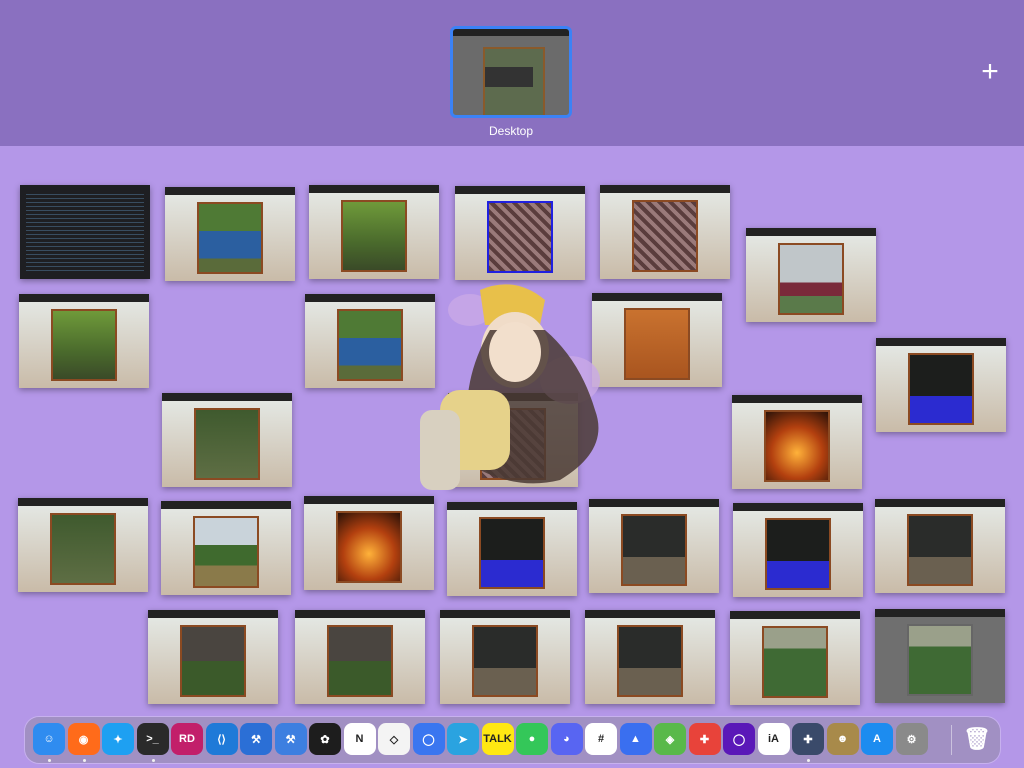  Describe the element at coordinates (665, 232) in the screenshot. I see `window-dried-flowers` at that location.